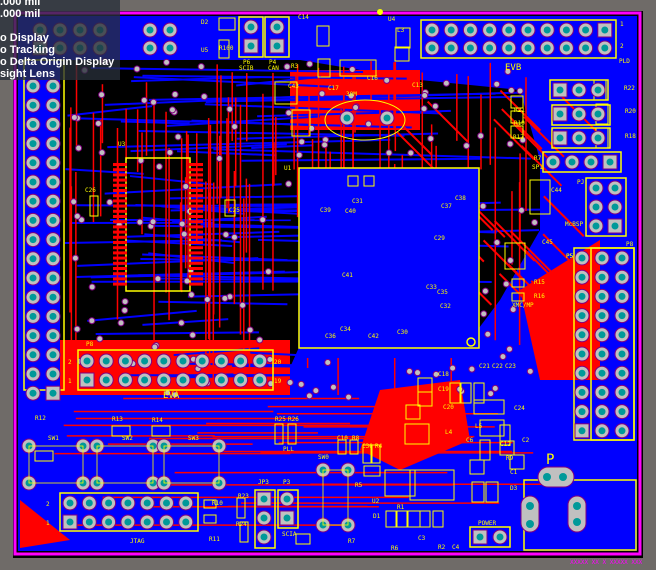 The width and height of the screenshot is (656, 570). I want to click on designator-c36: C36, so click(330, 336).